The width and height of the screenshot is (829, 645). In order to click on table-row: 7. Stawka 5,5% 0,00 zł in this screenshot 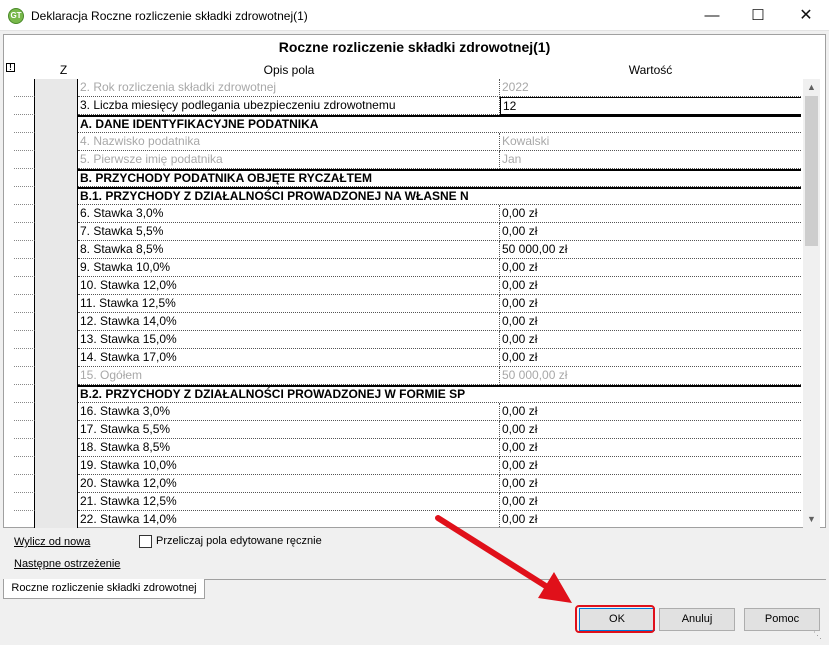, I will do `click(407, 232)`.